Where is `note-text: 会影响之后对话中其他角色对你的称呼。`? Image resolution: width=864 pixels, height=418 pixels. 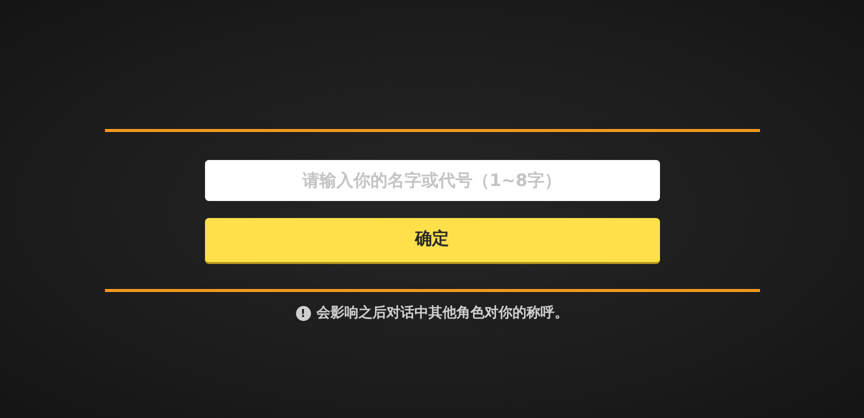 note-text: 会影响之后对话中其他角色对你的称呼。 is located at coordinates (442, 313).